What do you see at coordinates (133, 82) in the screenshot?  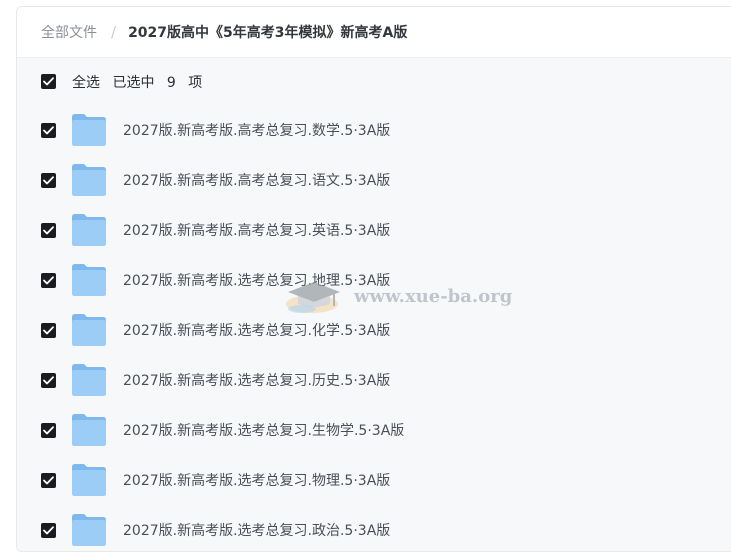 I see `selected-prefix: 已选中` at bounding box center [133, 82].